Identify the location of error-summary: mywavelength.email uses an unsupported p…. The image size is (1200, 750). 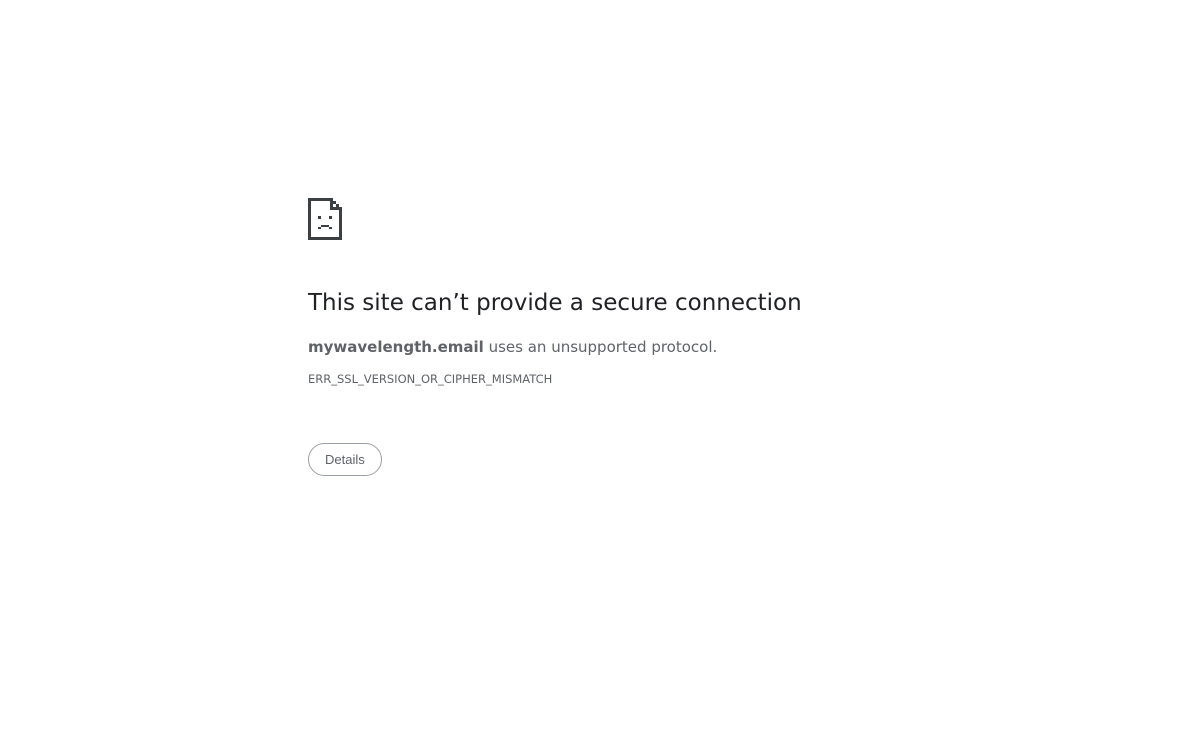
(618, 347).